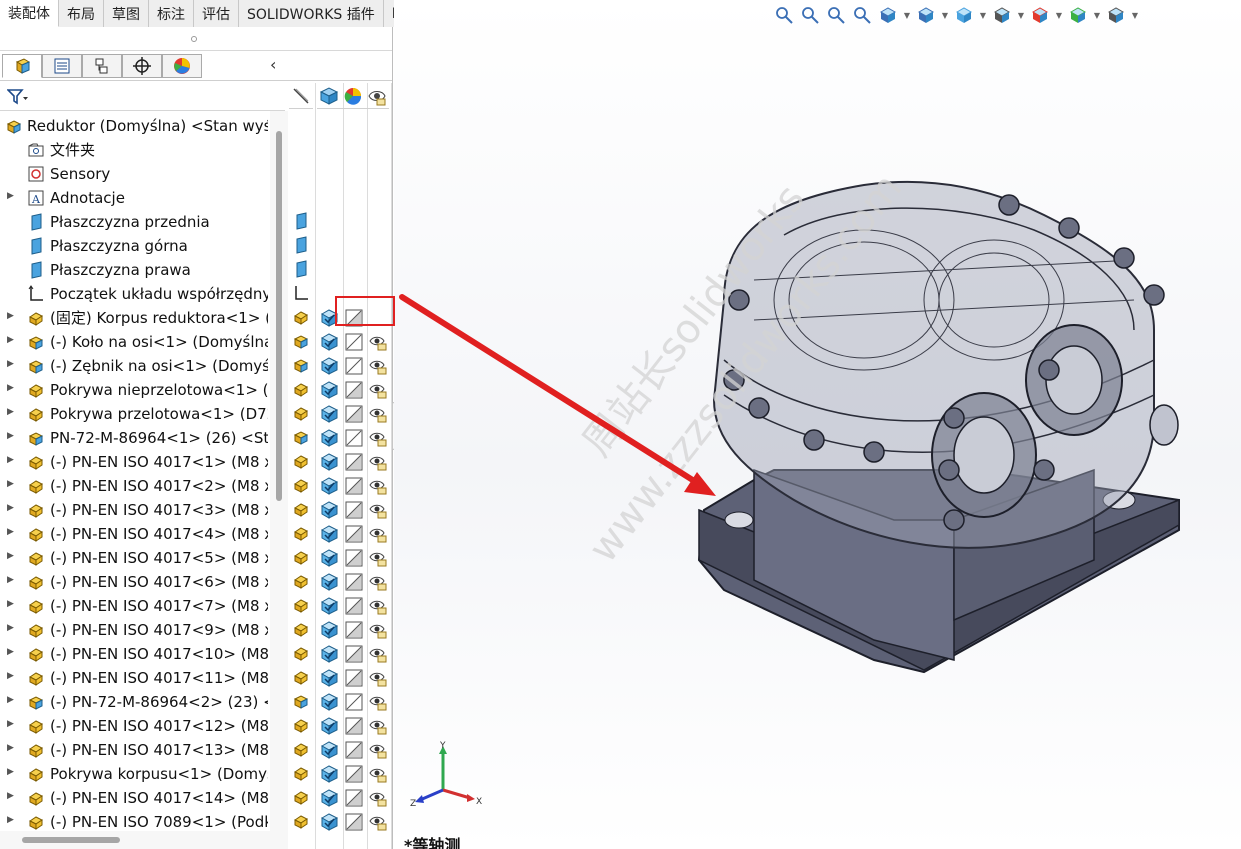 Image resolution: width=1241 pixels, height=849 pixels. What do you see at coordinates (135, 486) in the screenshot?
I see `tree-item: ▶ (-) PN-EN ISO 4017<2> (M8 x 25)` at bounding box center [135, 486].